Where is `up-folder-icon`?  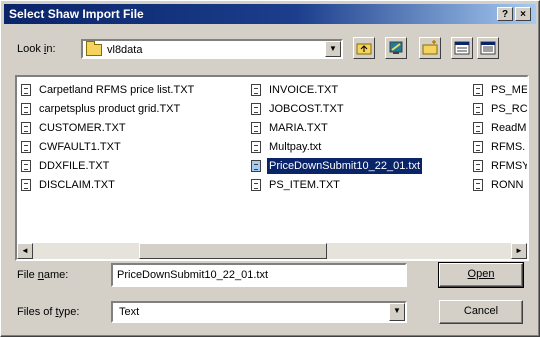
up-folder-icon is located at coordinates (364, 49).